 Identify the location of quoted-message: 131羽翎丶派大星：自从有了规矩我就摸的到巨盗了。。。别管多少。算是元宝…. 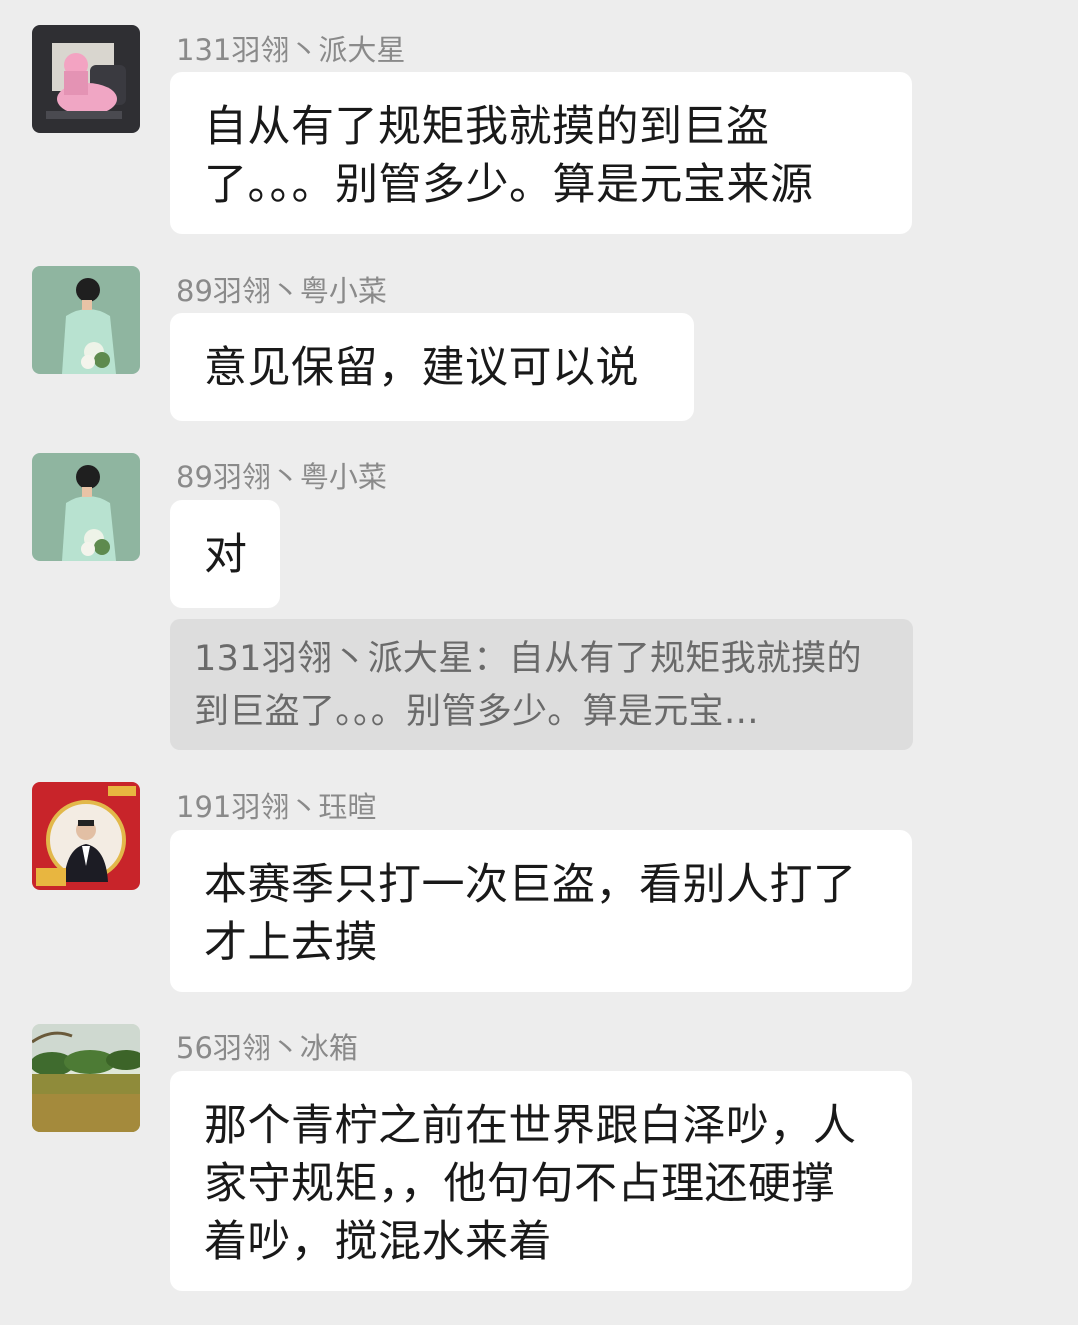
(541, 684).